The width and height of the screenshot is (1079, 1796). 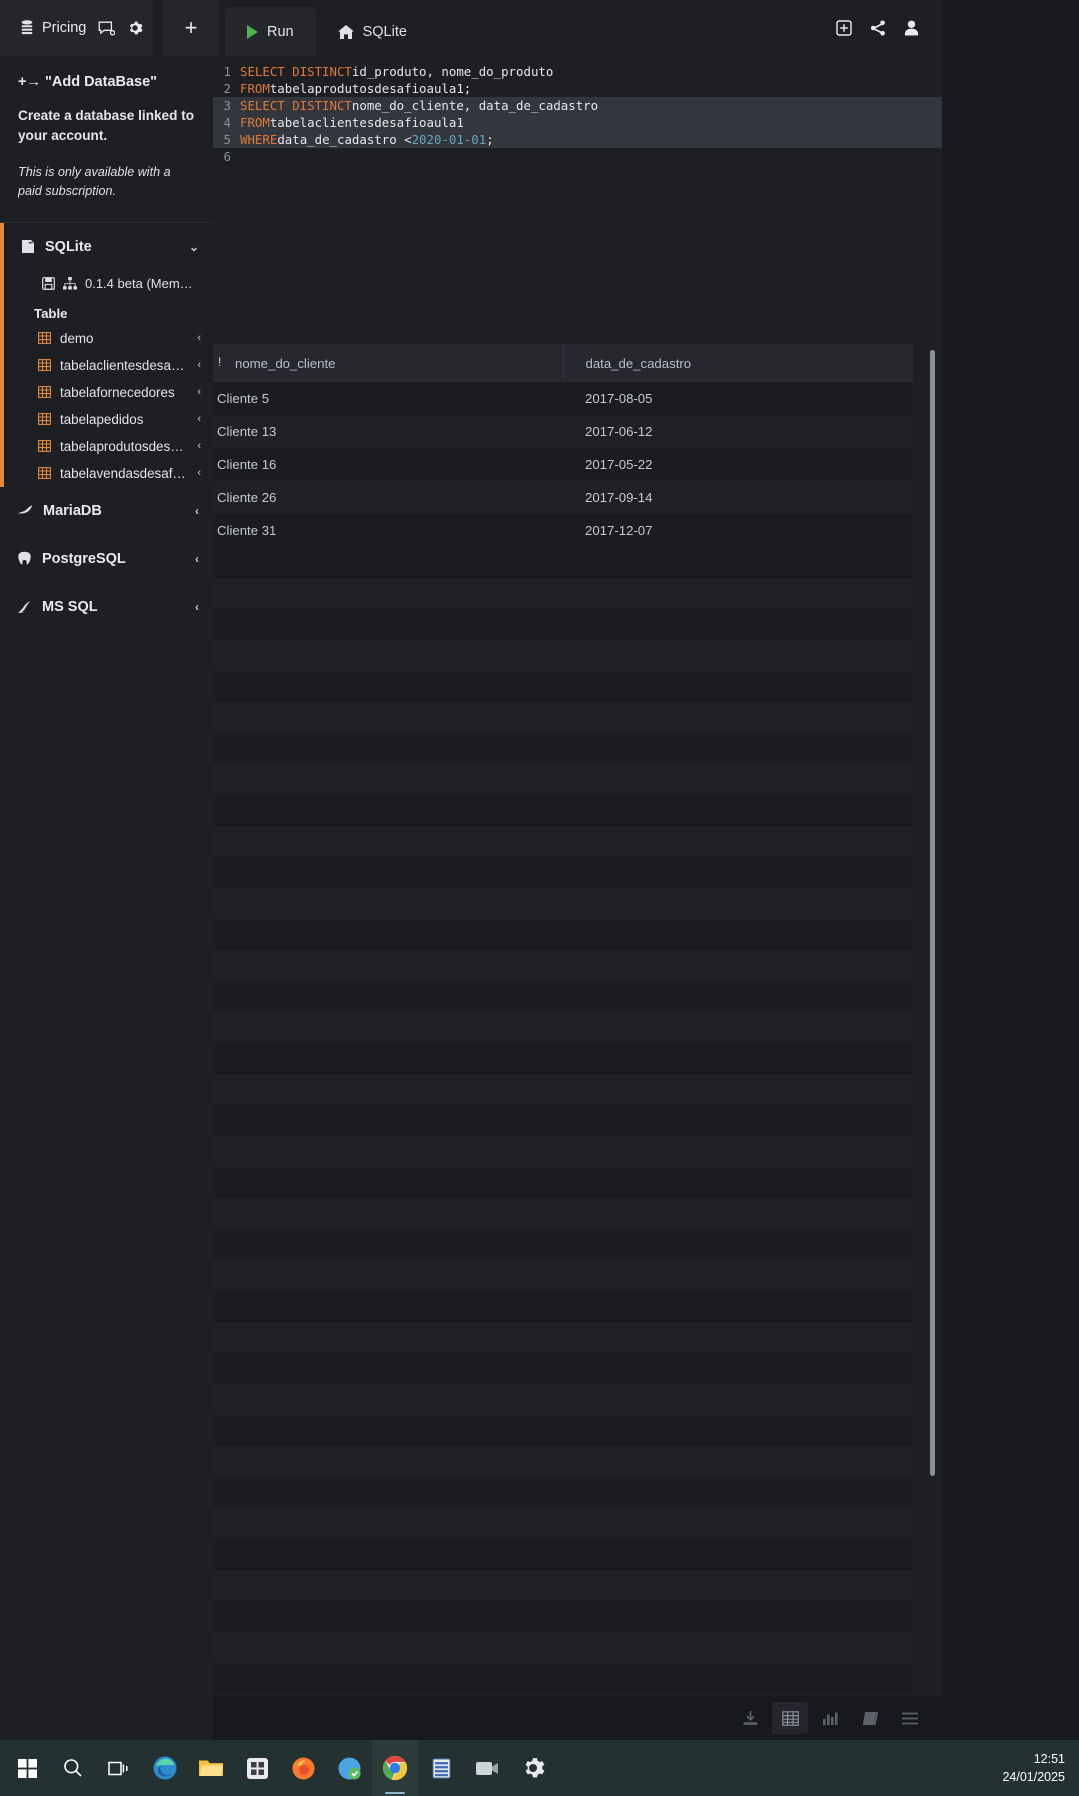 I want to click on sidebar-table-tabelaclientesdesafioaula1: tabelaclientesdesafioau… ‹, so click(x=108, y=365).